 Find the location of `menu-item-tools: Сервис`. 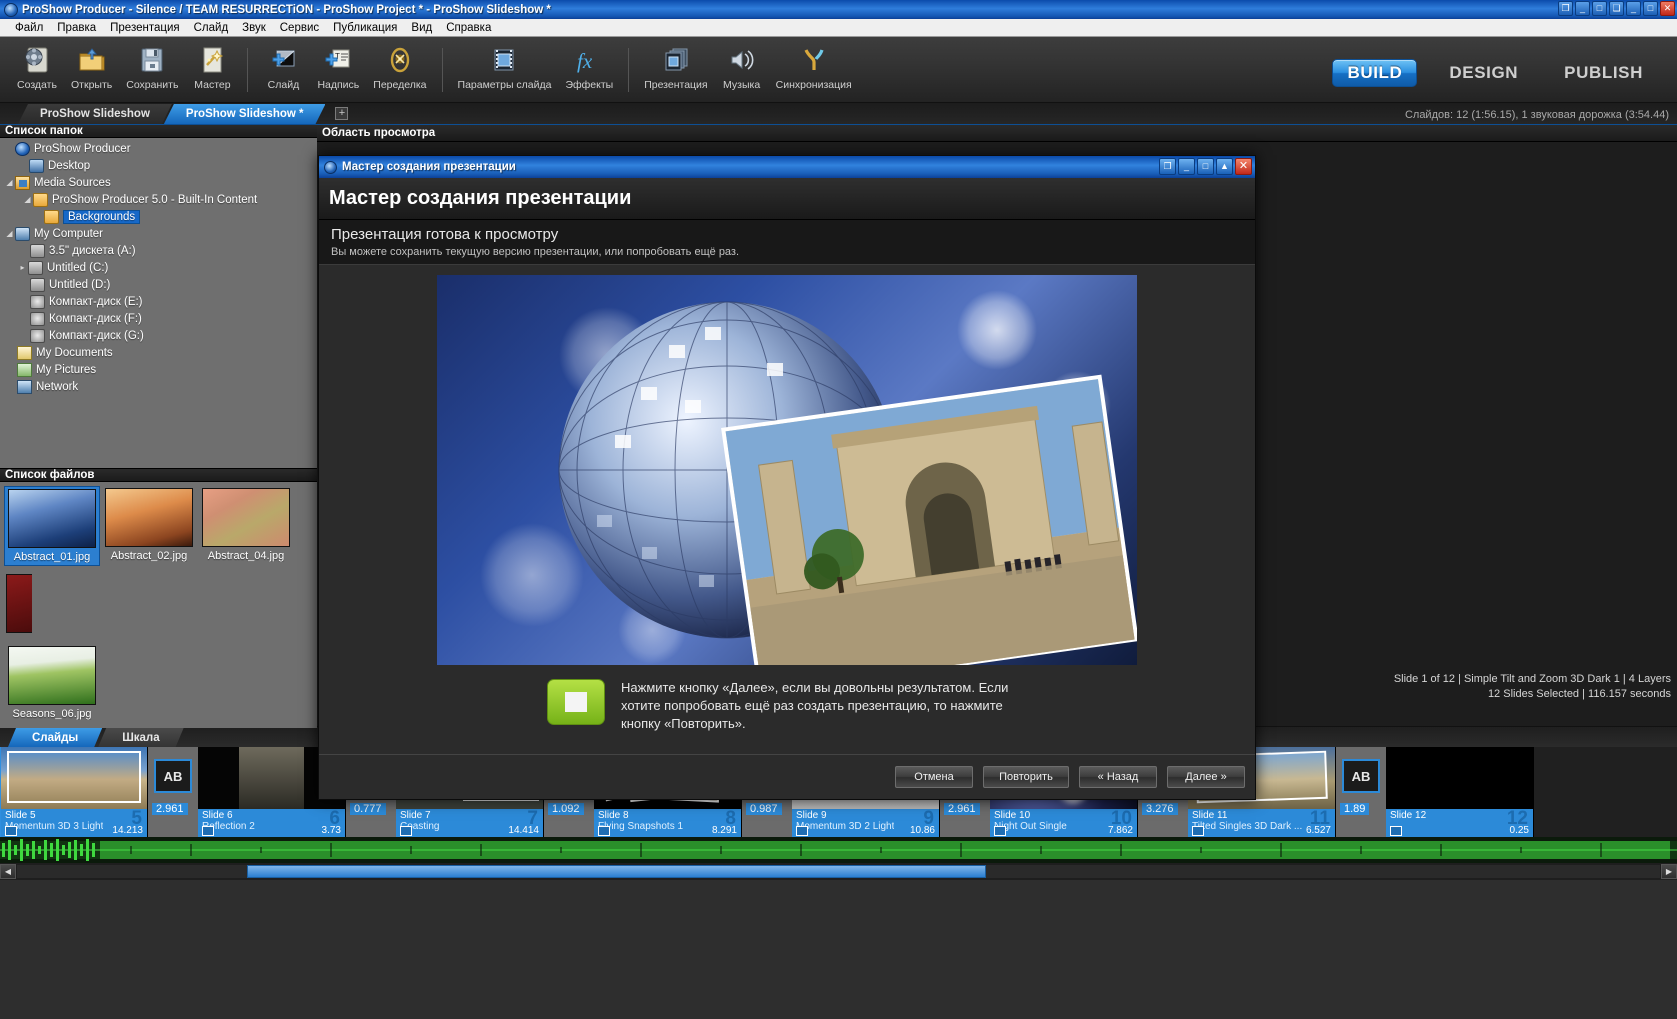

menu-item-tools: Сервис is located at coordinates (299, 28).